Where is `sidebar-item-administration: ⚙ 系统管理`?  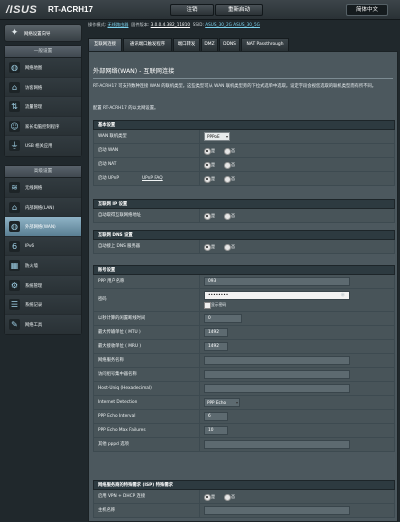
sidebar-item-administration: ⚙ 系统管理 is located at coordinates (43, 285).